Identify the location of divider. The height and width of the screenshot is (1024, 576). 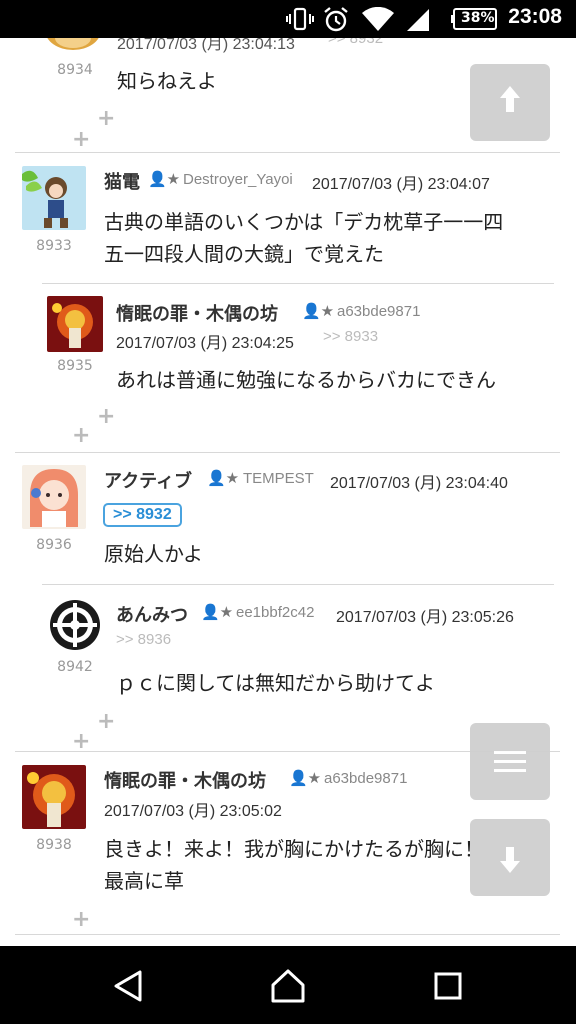
(287, 934).